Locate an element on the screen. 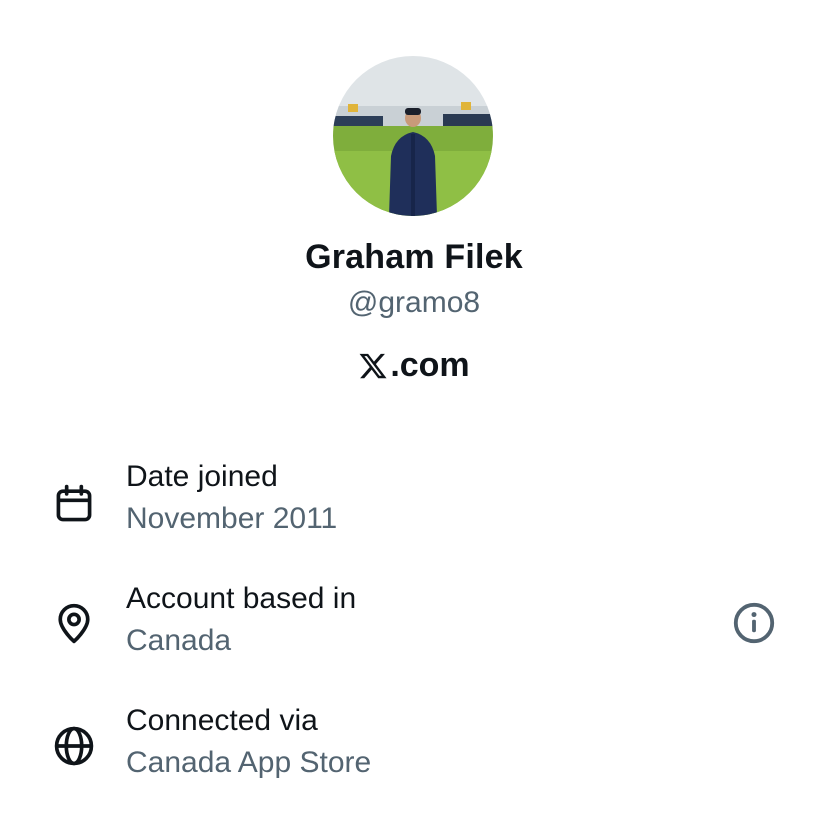  brand-label: .com is located at coordinates (414, 365).